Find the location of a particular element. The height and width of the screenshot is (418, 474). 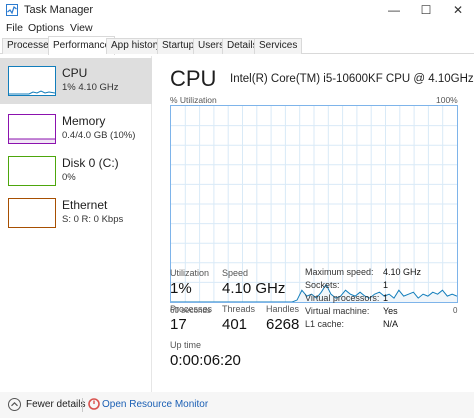

processes-value: 17 is located at coordinates (178, 324).